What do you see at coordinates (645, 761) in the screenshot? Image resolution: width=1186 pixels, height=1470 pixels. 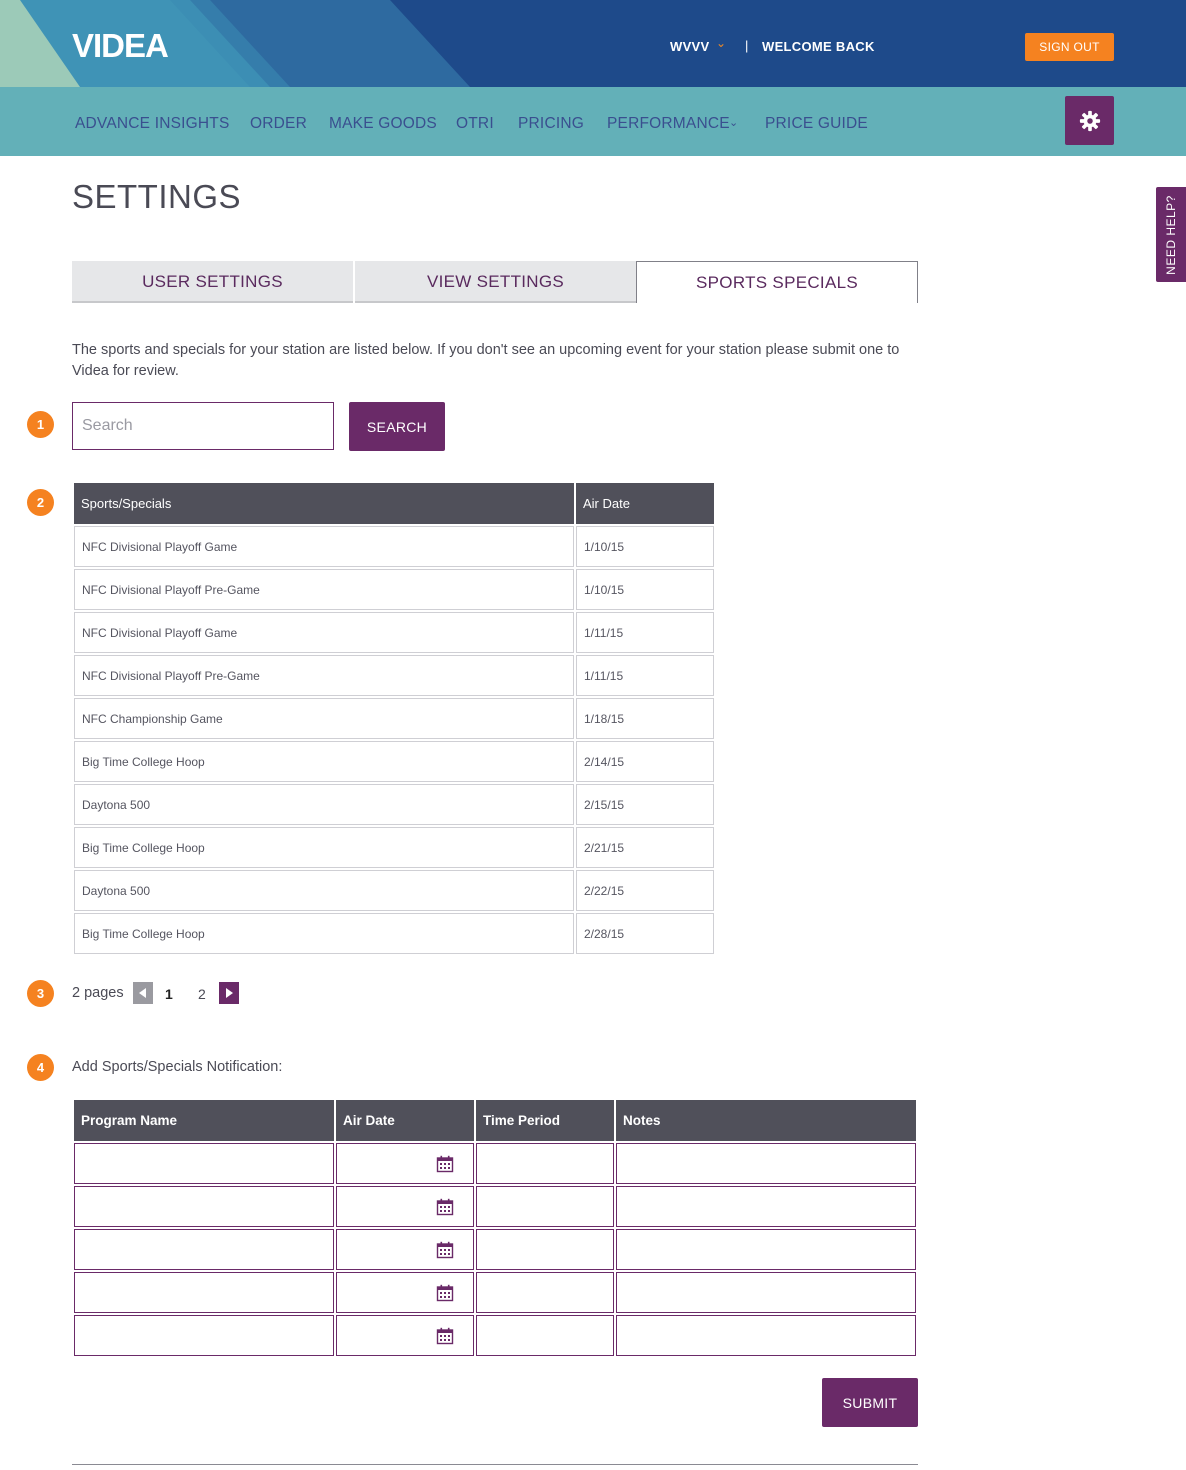 I see `air-date-cell: 2/14/15` at bounding box center [645, 761].